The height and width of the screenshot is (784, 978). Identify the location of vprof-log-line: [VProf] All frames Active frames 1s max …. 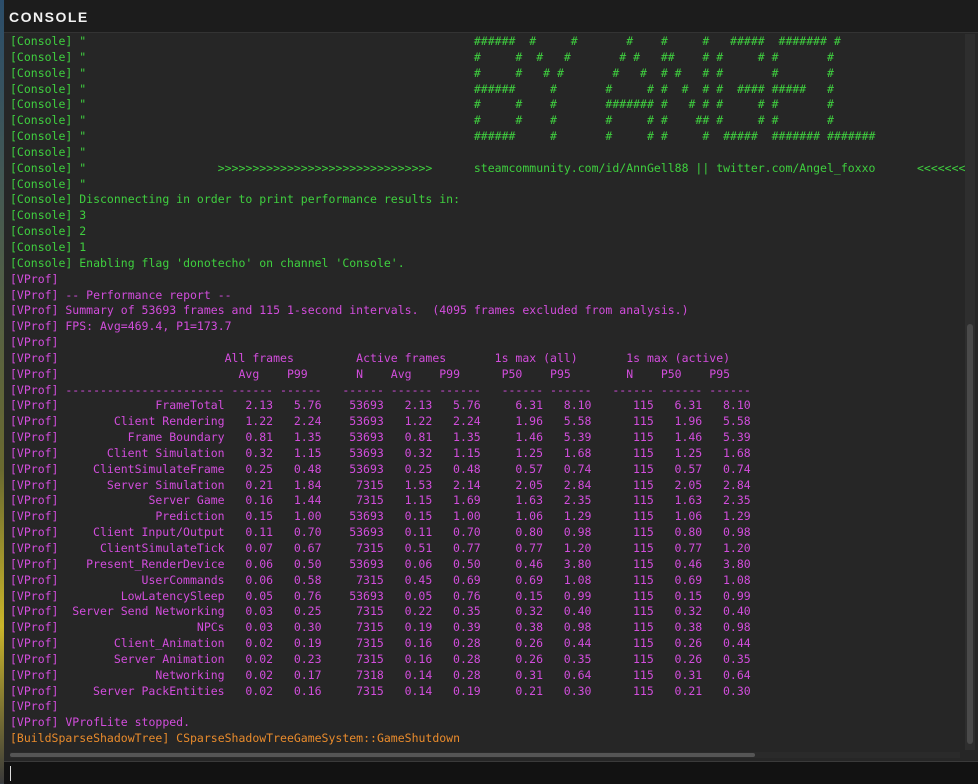
(370, 357).